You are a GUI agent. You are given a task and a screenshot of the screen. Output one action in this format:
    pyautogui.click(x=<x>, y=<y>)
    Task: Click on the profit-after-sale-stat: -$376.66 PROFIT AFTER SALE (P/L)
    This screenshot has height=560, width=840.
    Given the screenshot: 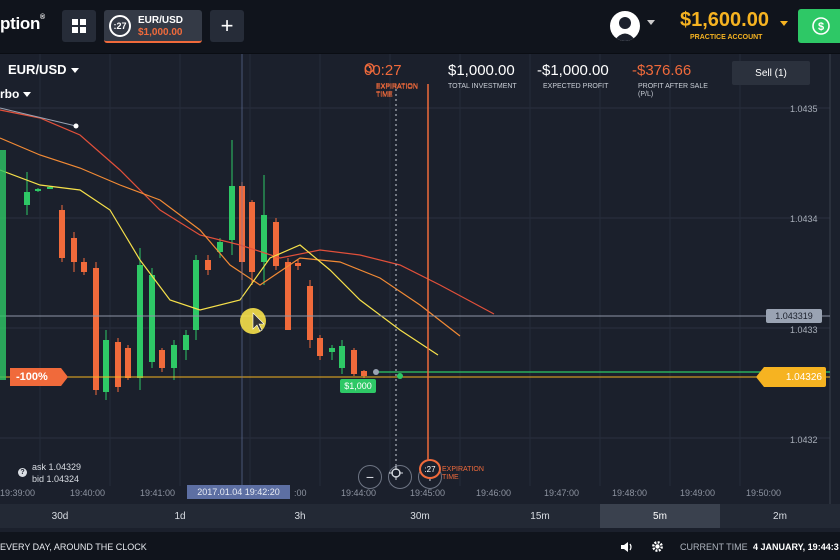 What is the action you would take?
    pyautogui.click(x=670, y=80)
    